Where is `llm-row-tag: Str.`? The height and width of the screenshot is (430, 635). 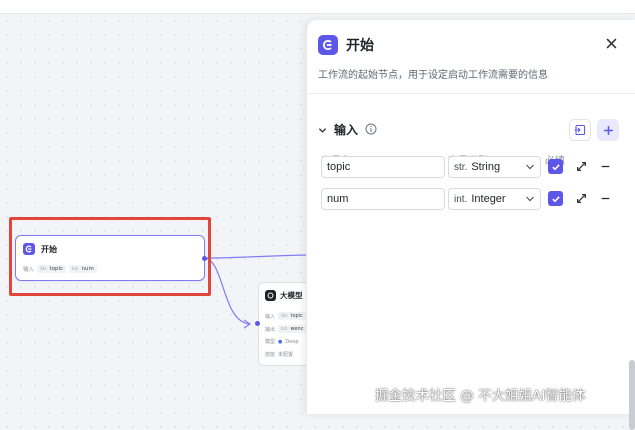 llm-row-tag: Str. is located at coordinates (285, 316).